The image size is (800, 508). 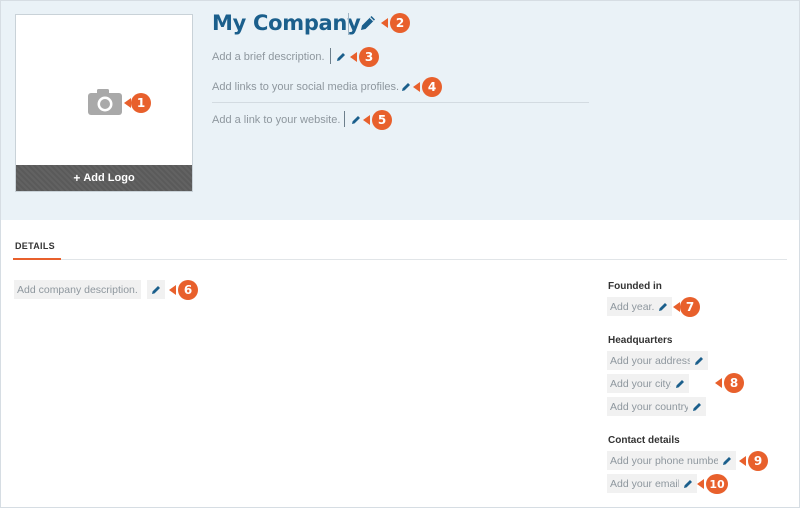 I want to click on edit-email-button, so click(x=688, y=483).